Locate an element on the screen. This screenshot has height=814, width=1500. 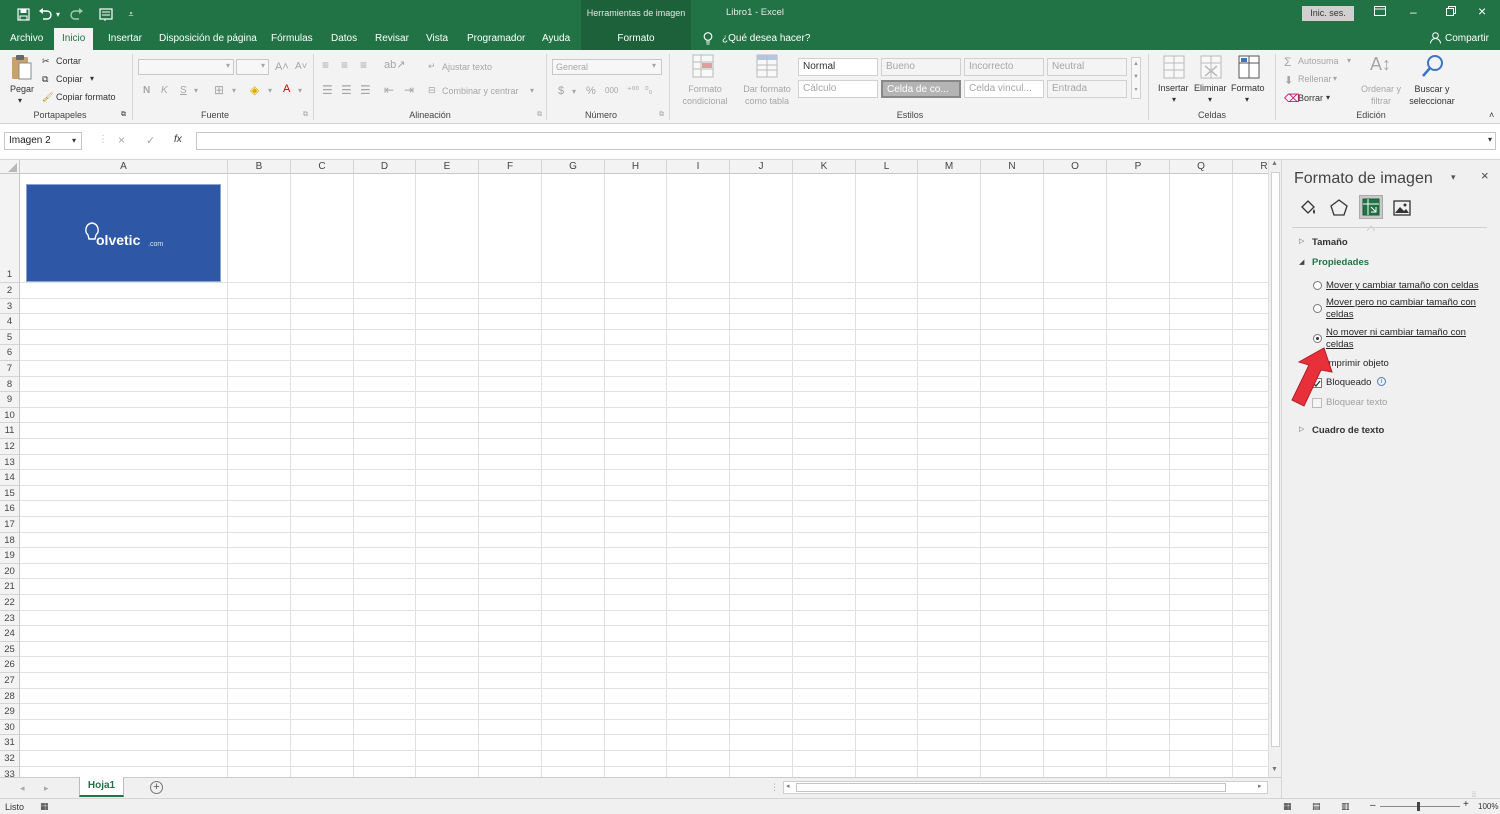
tab-home: Inicio is located at coordinates (74, 39).